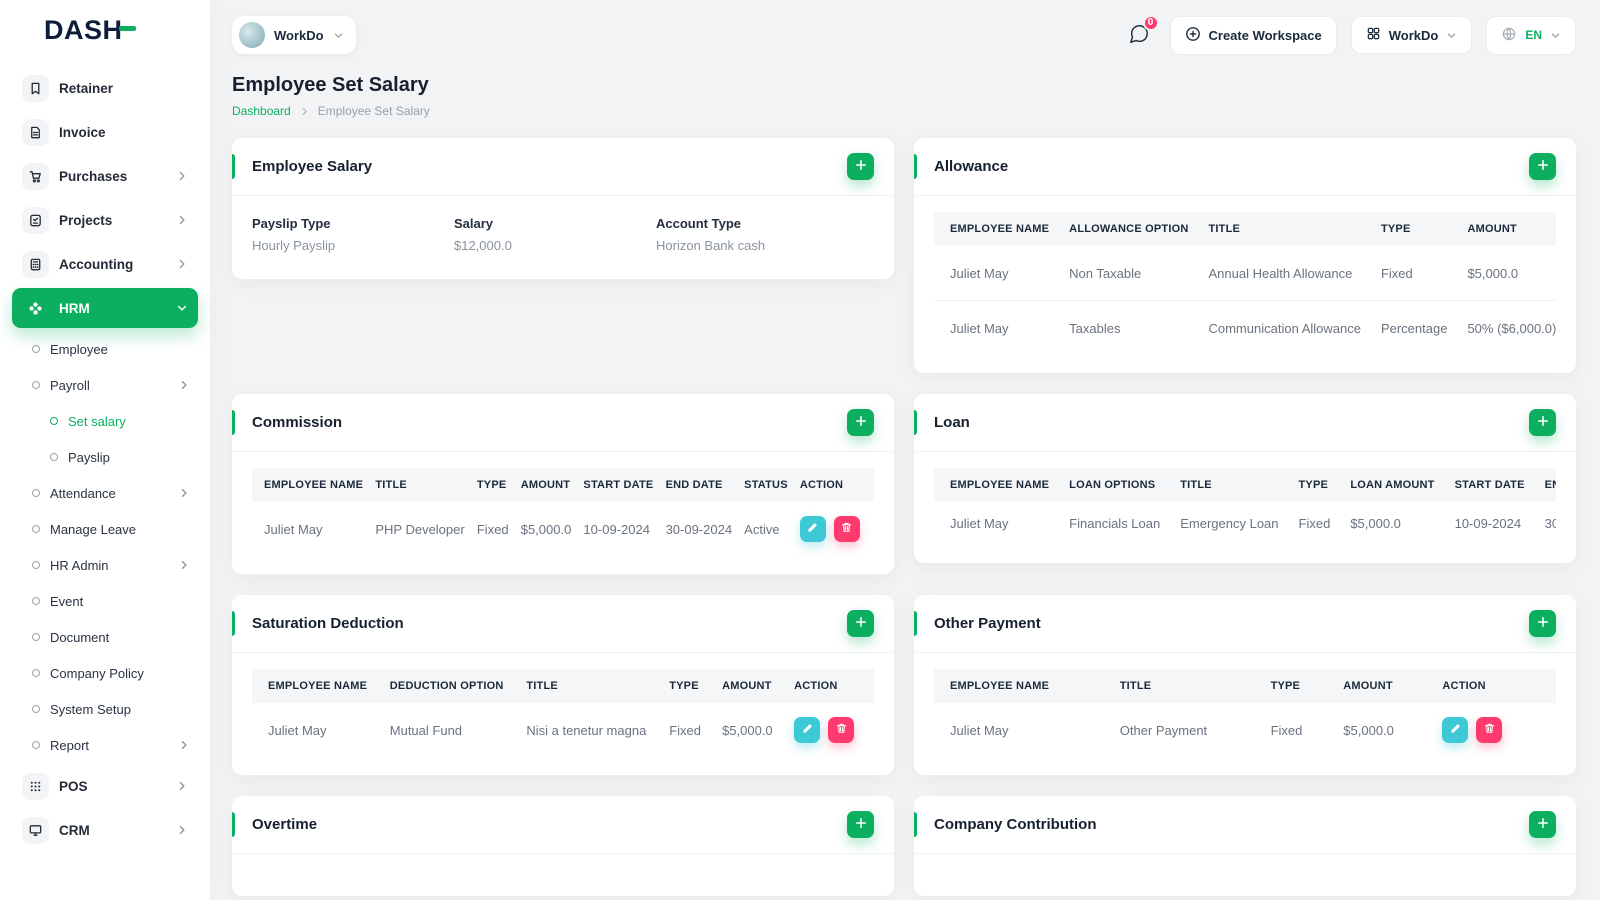  I want to click on add-loan-button, so click(1542, 422).